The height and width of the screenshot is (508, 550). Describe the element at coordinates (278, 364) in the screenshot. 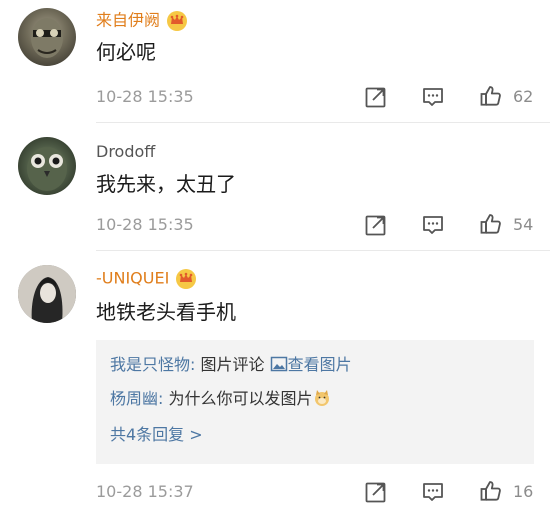

I see `picture-icon` at that location.